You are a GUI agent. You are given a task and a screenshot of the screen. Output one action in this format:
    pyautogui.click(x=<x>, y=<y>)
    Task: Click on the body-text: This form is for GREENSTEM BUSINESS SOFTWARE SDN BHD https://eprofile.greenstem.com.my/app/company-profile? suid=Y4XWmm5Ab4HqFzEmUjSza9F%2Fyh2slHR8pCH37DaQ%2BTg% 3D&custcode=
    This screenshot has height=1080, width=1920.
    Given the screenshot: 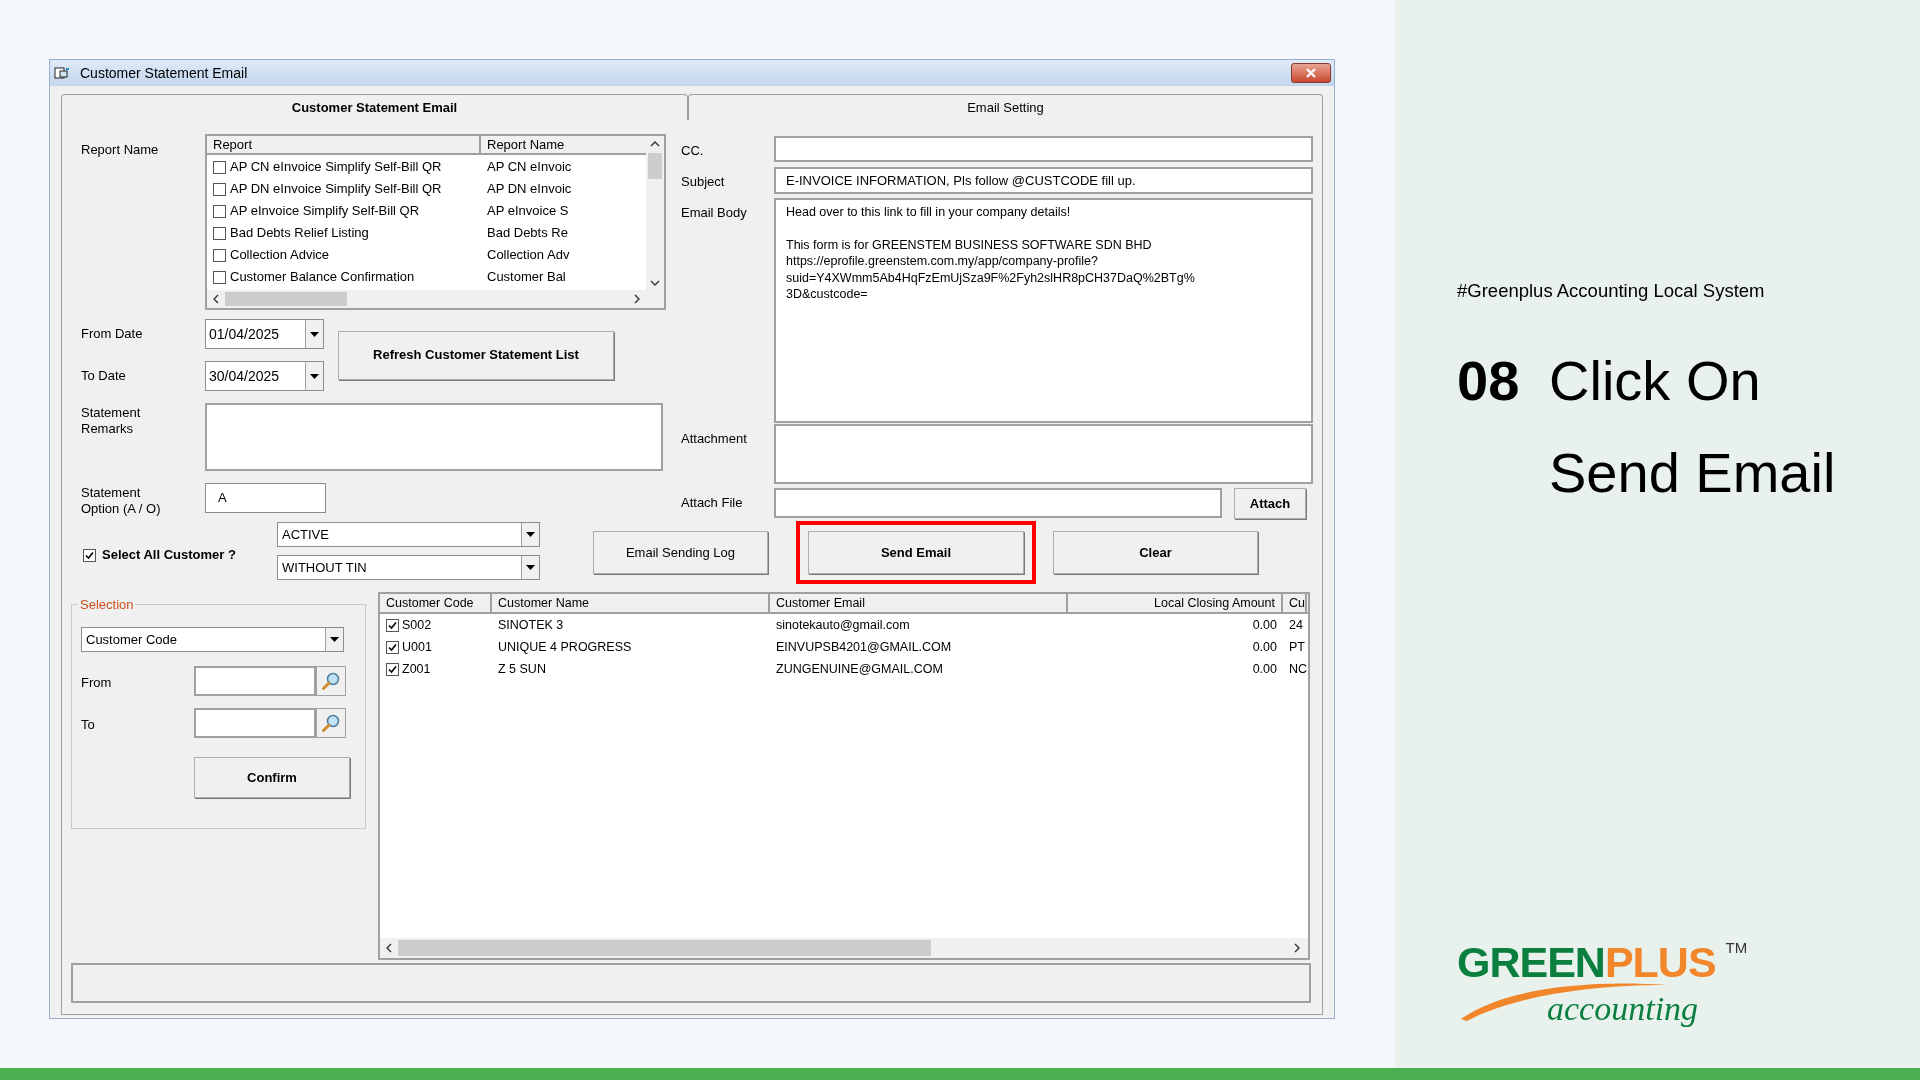 What is the action you would take?
    pyautogui.click(x=991, y=269)
    